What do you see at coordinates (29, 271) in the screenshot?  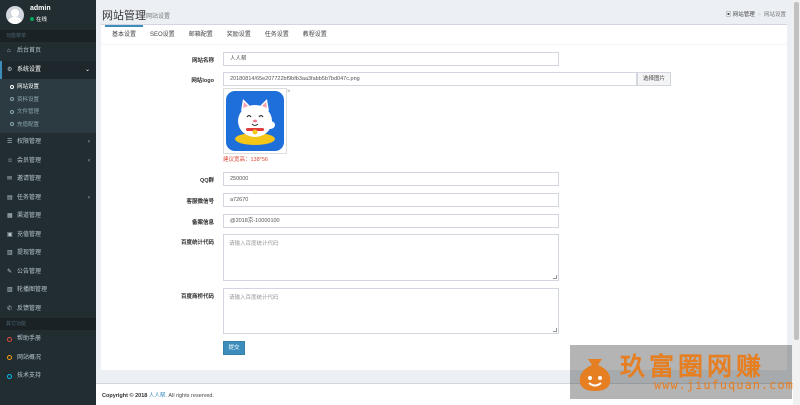 I see `sidebar-item-label: 公告管理` at bounding box center [29, 271].